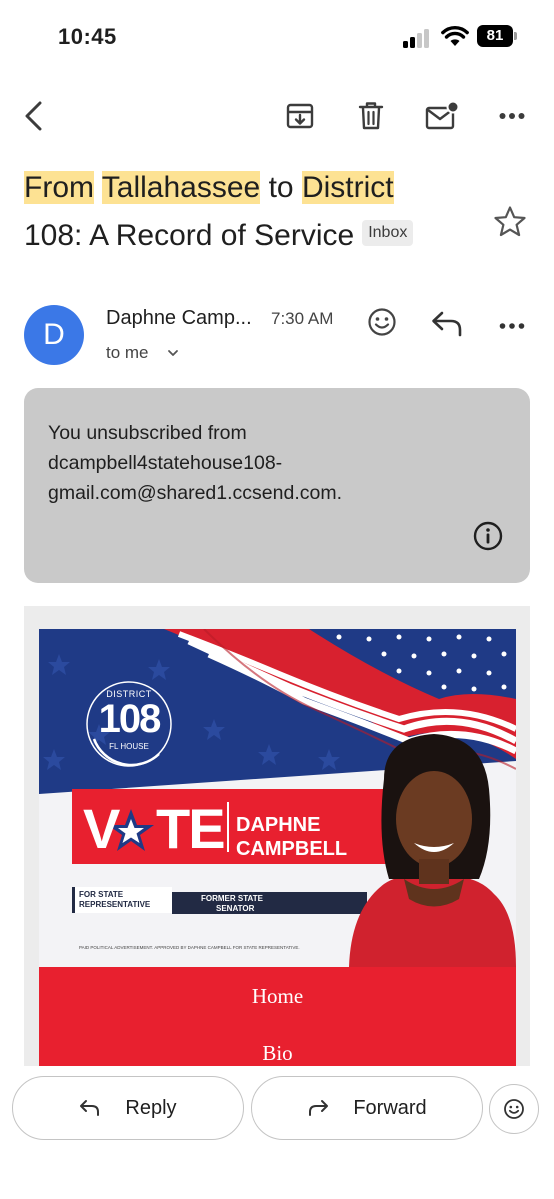  What do you see at coordinates (54, 335) in the screenshot?
I see `avatar: D` at bounding box center [54, 335].